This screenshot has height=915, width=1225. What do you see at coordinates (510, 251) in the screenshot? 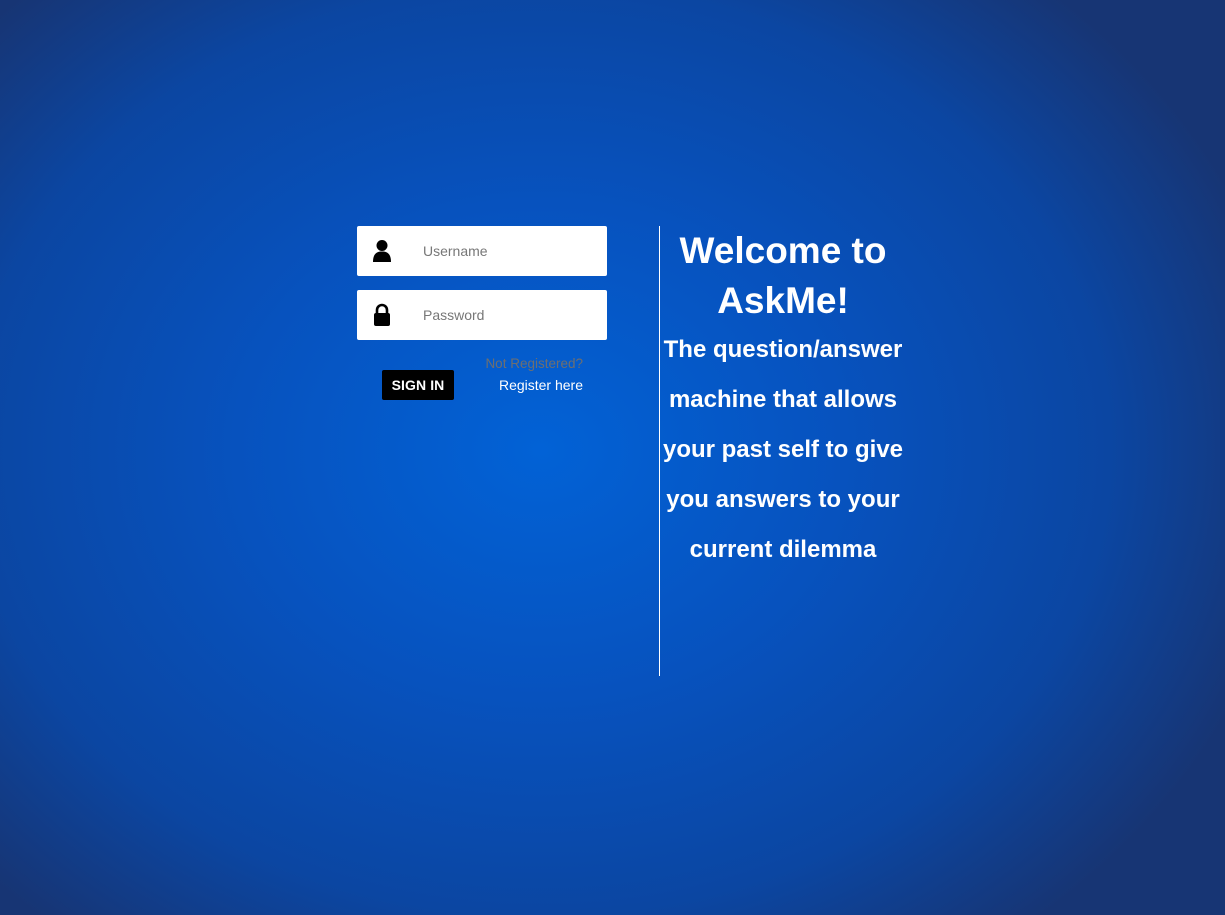
I see `username-input` at bounding box center [510, 251].